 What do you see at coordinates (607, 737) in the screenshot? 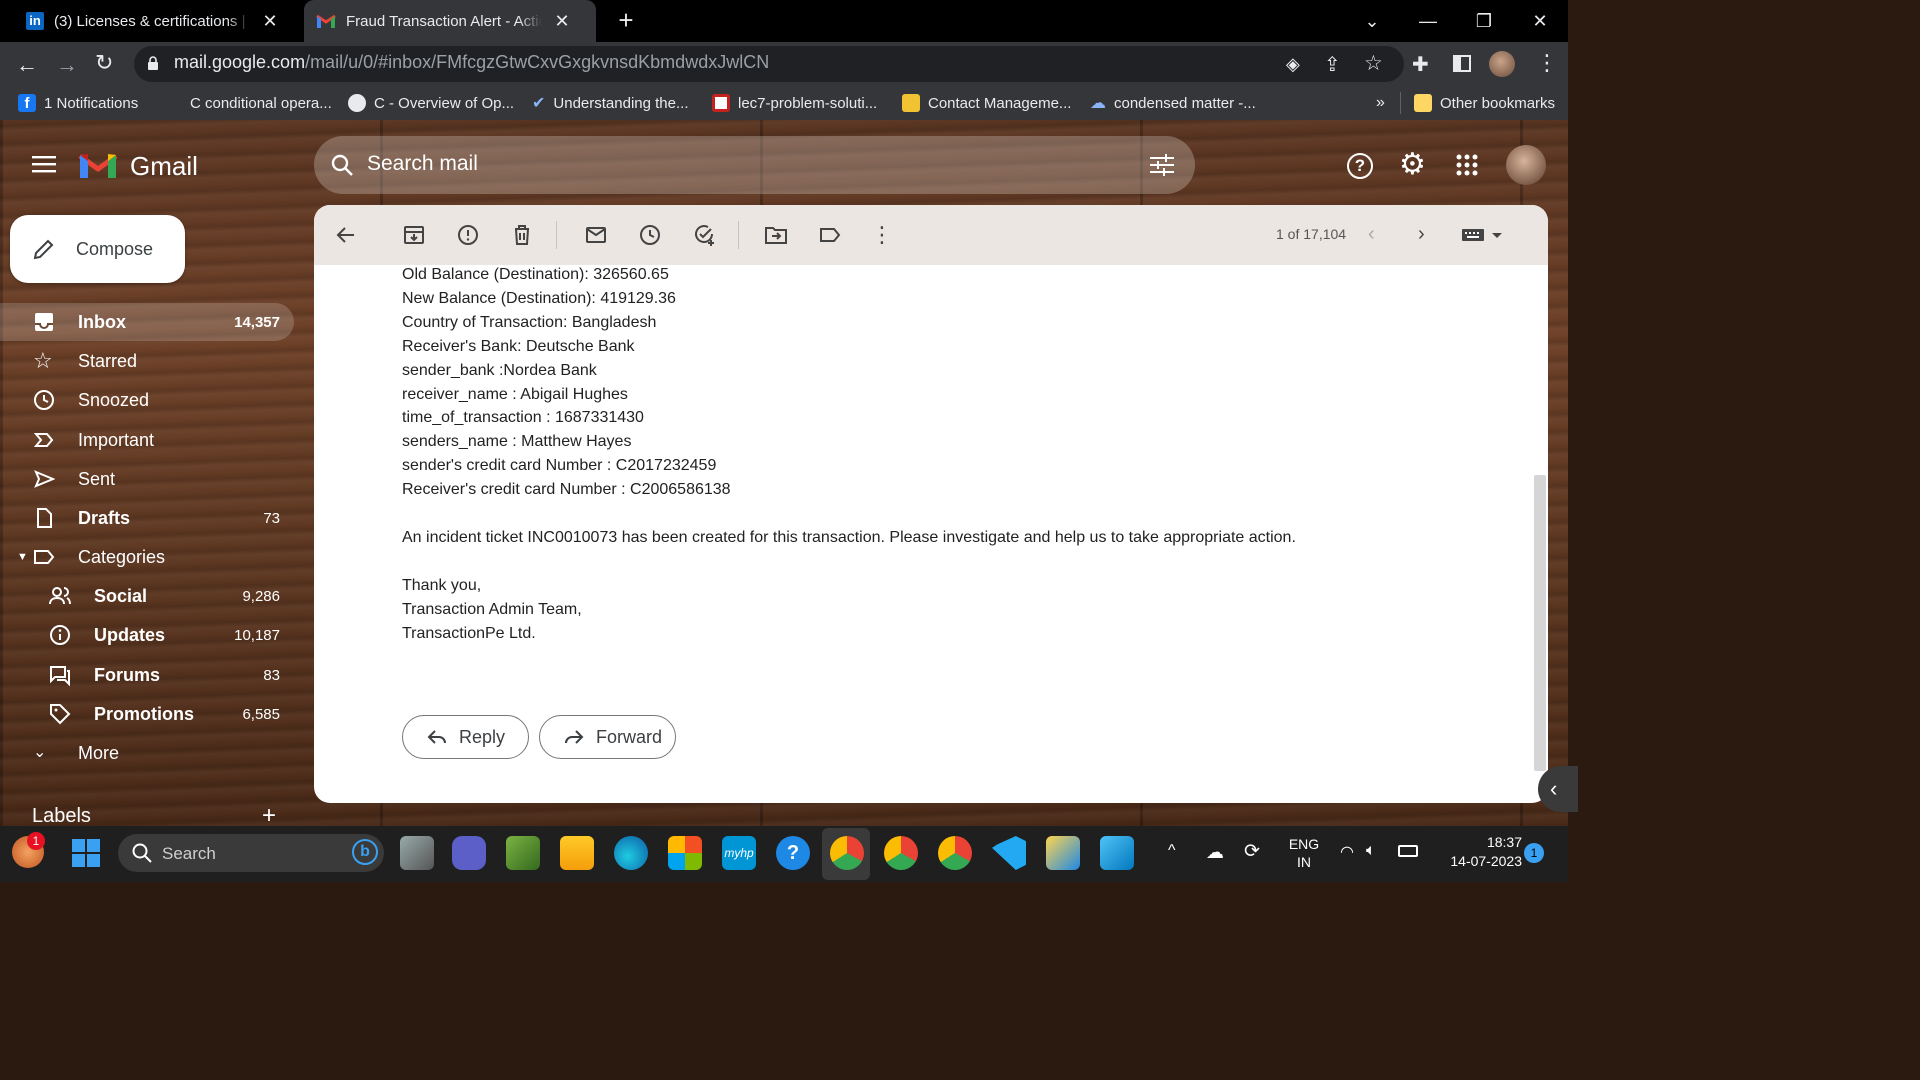
I see `forward-button: Forward` at bounding box center [607, 737].